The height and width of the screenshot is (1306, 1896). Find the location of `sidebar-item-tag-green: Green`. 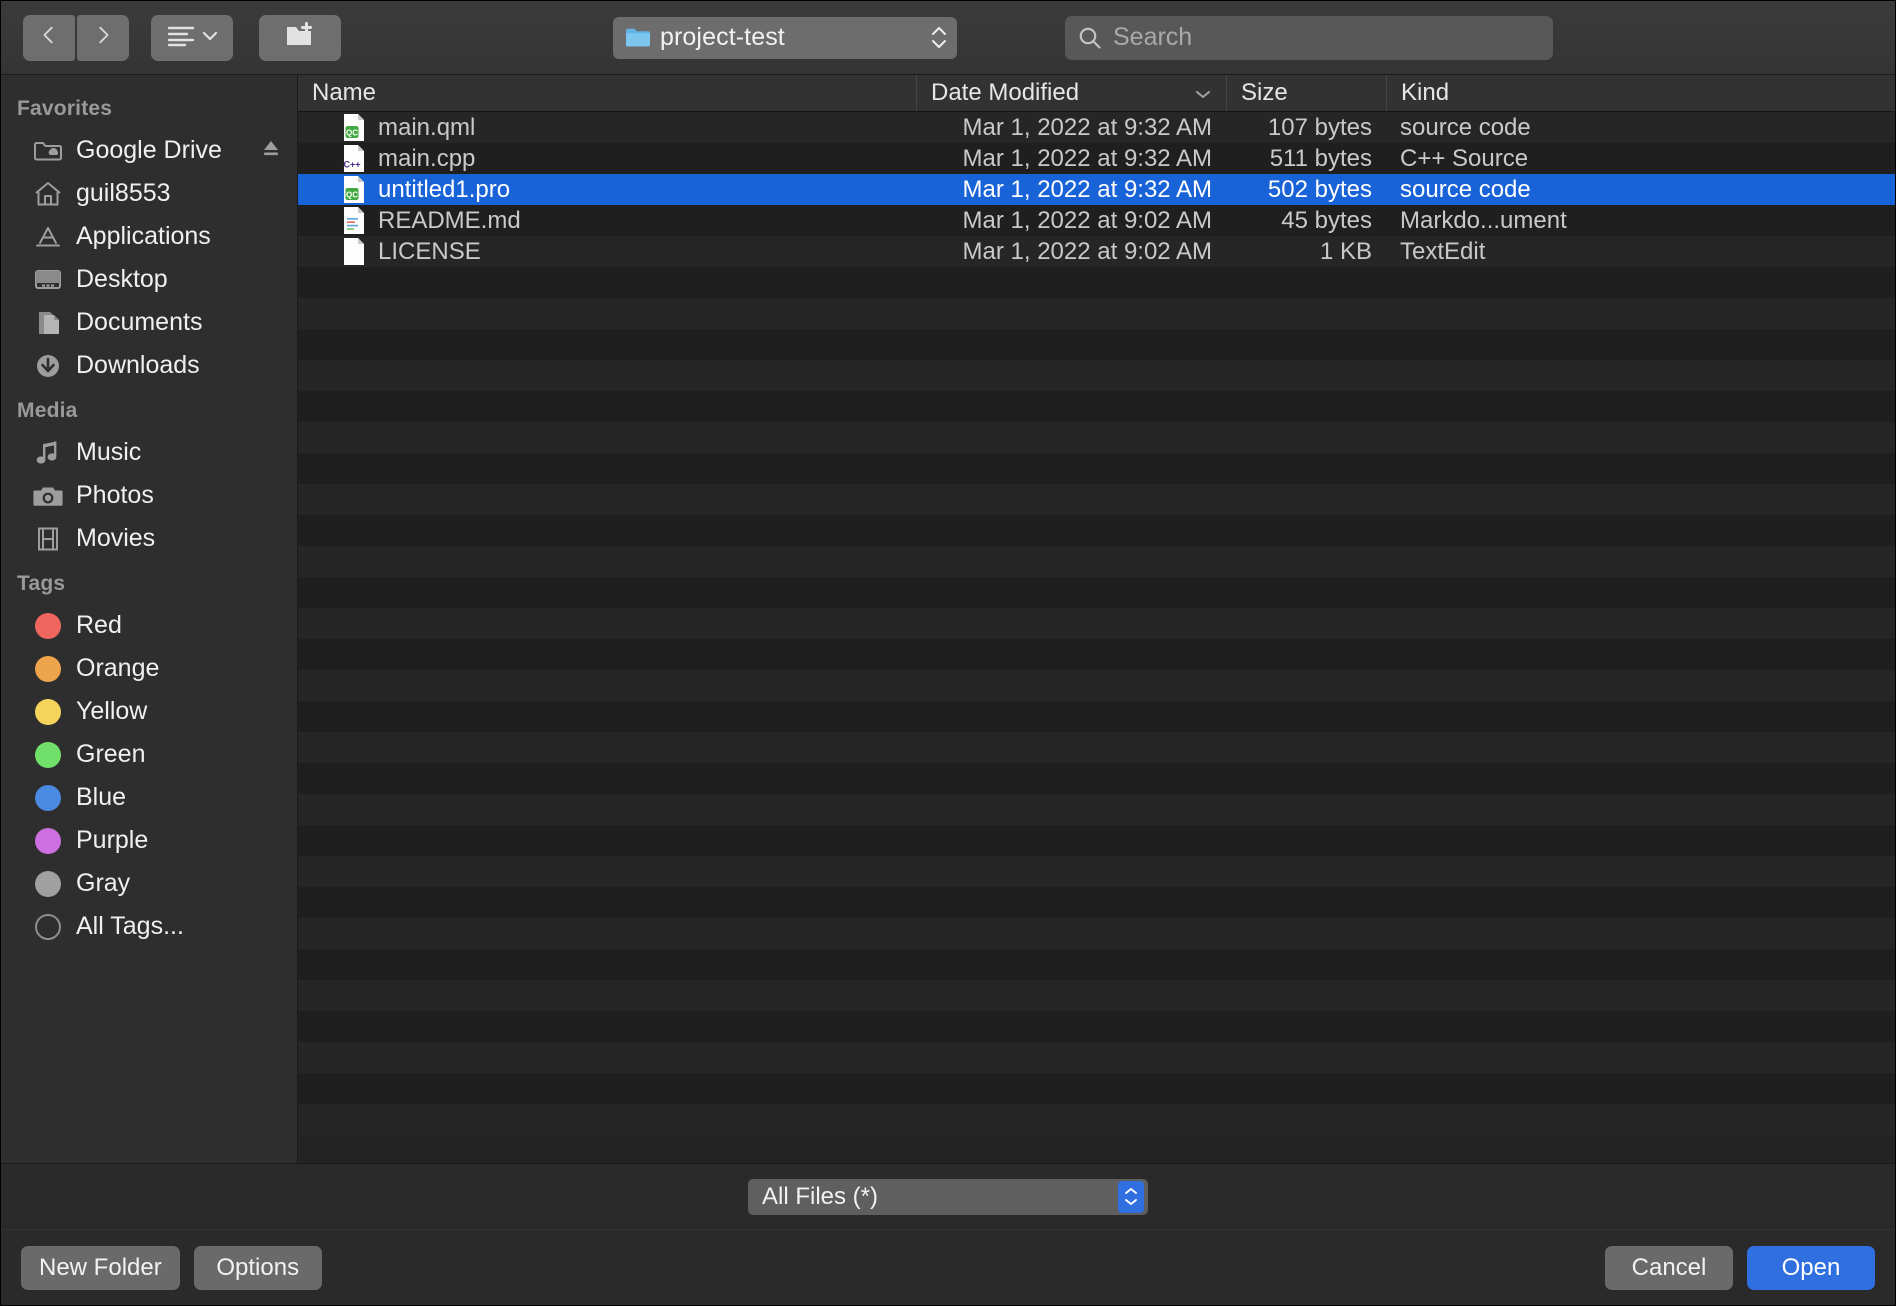

sidebar-item-tag-green: Green is located at coordinates (149, 754).